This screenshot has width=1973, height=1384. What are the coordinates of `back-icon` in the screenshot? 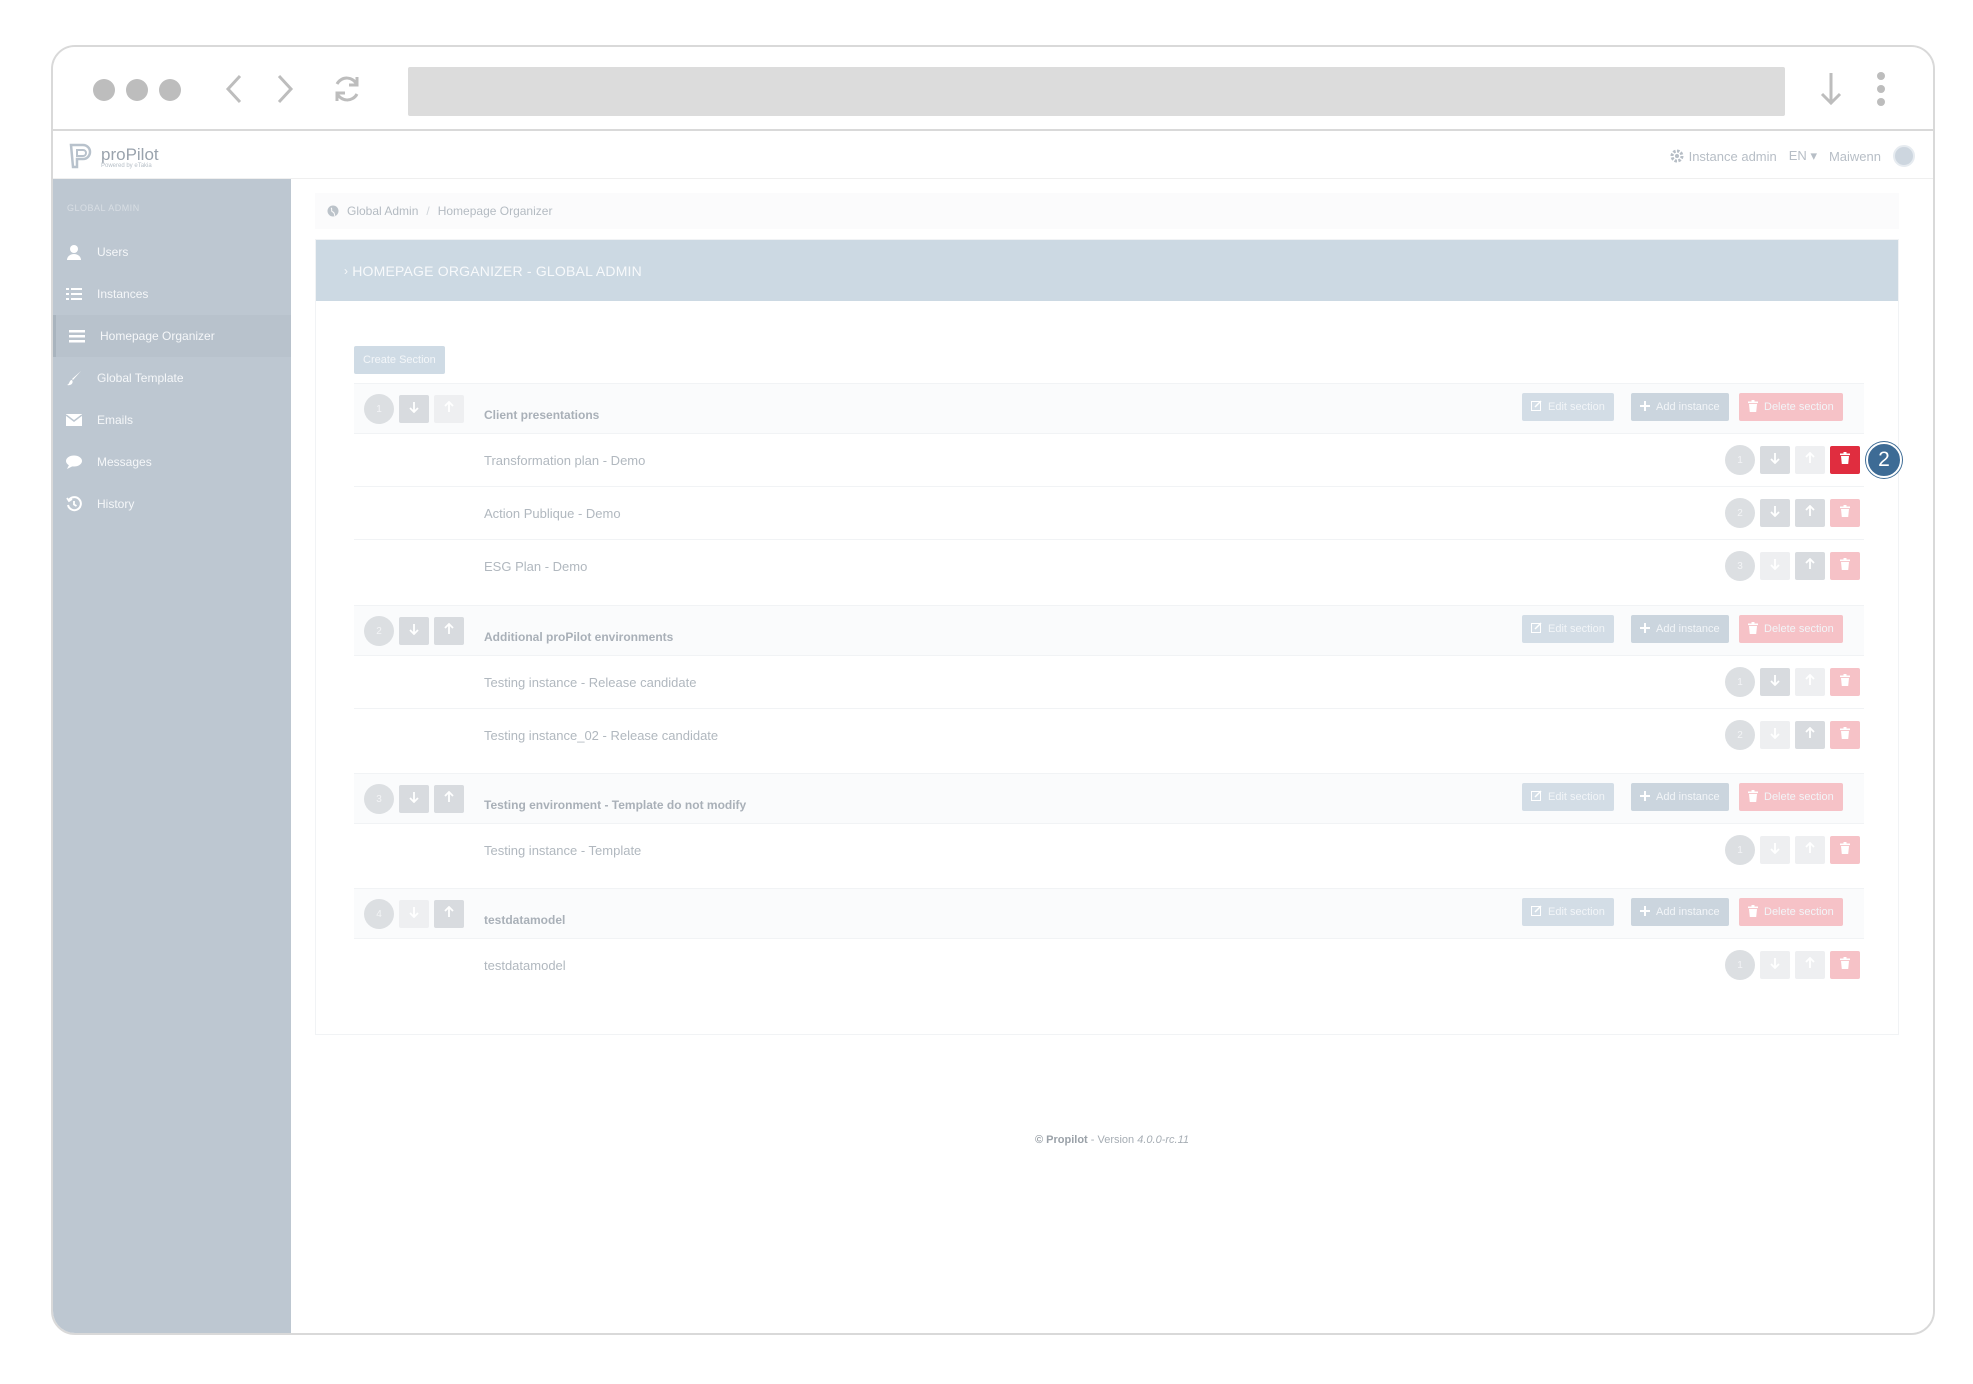 It's located at (234, 89).